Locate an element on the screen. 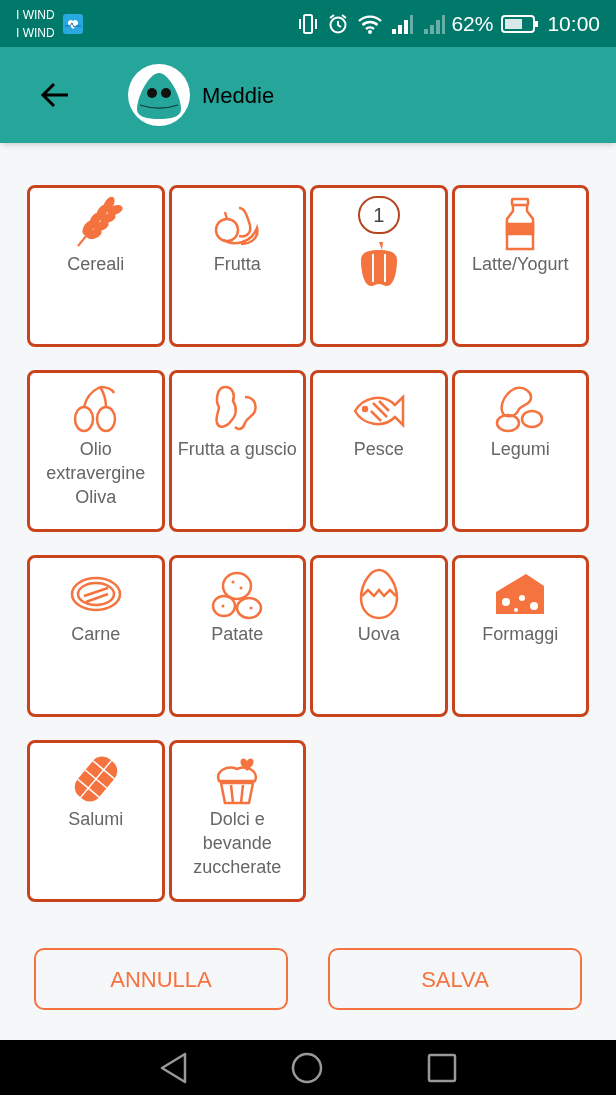 This screenshot has width=616, height=1095. category-tile: Uova is located at coordinates (379, 636).